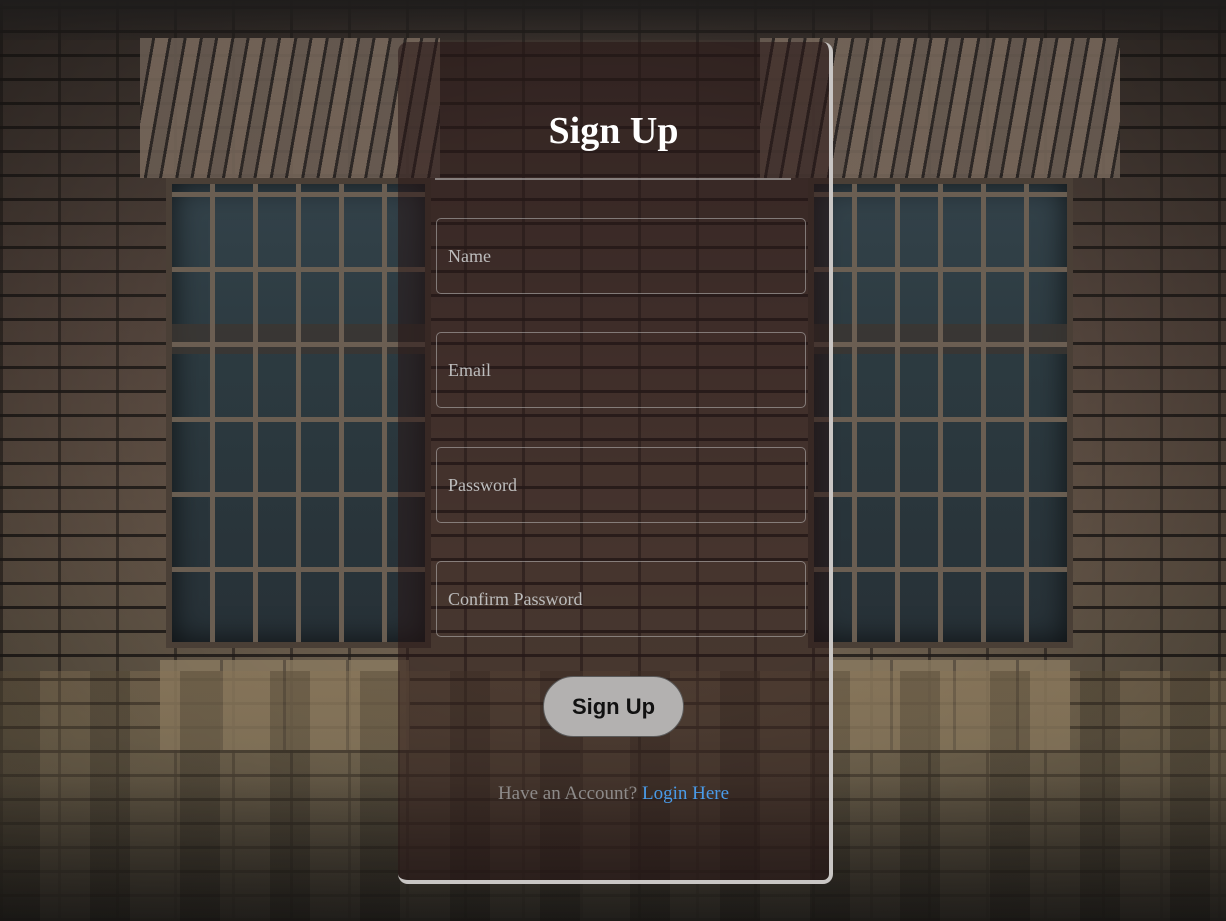 This screenshot has width=1226, height=921. What do you see at coordinates (685, 793) in the screenshot?
I see `login-here-link: Login Here` at bounding box center [685, 793].